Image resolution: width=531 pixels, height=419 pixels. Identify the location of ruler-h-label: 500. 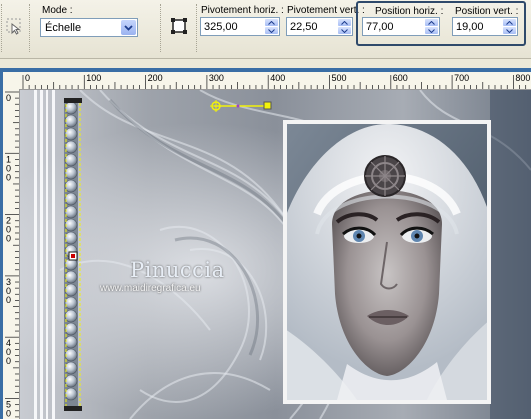
(339, 78).